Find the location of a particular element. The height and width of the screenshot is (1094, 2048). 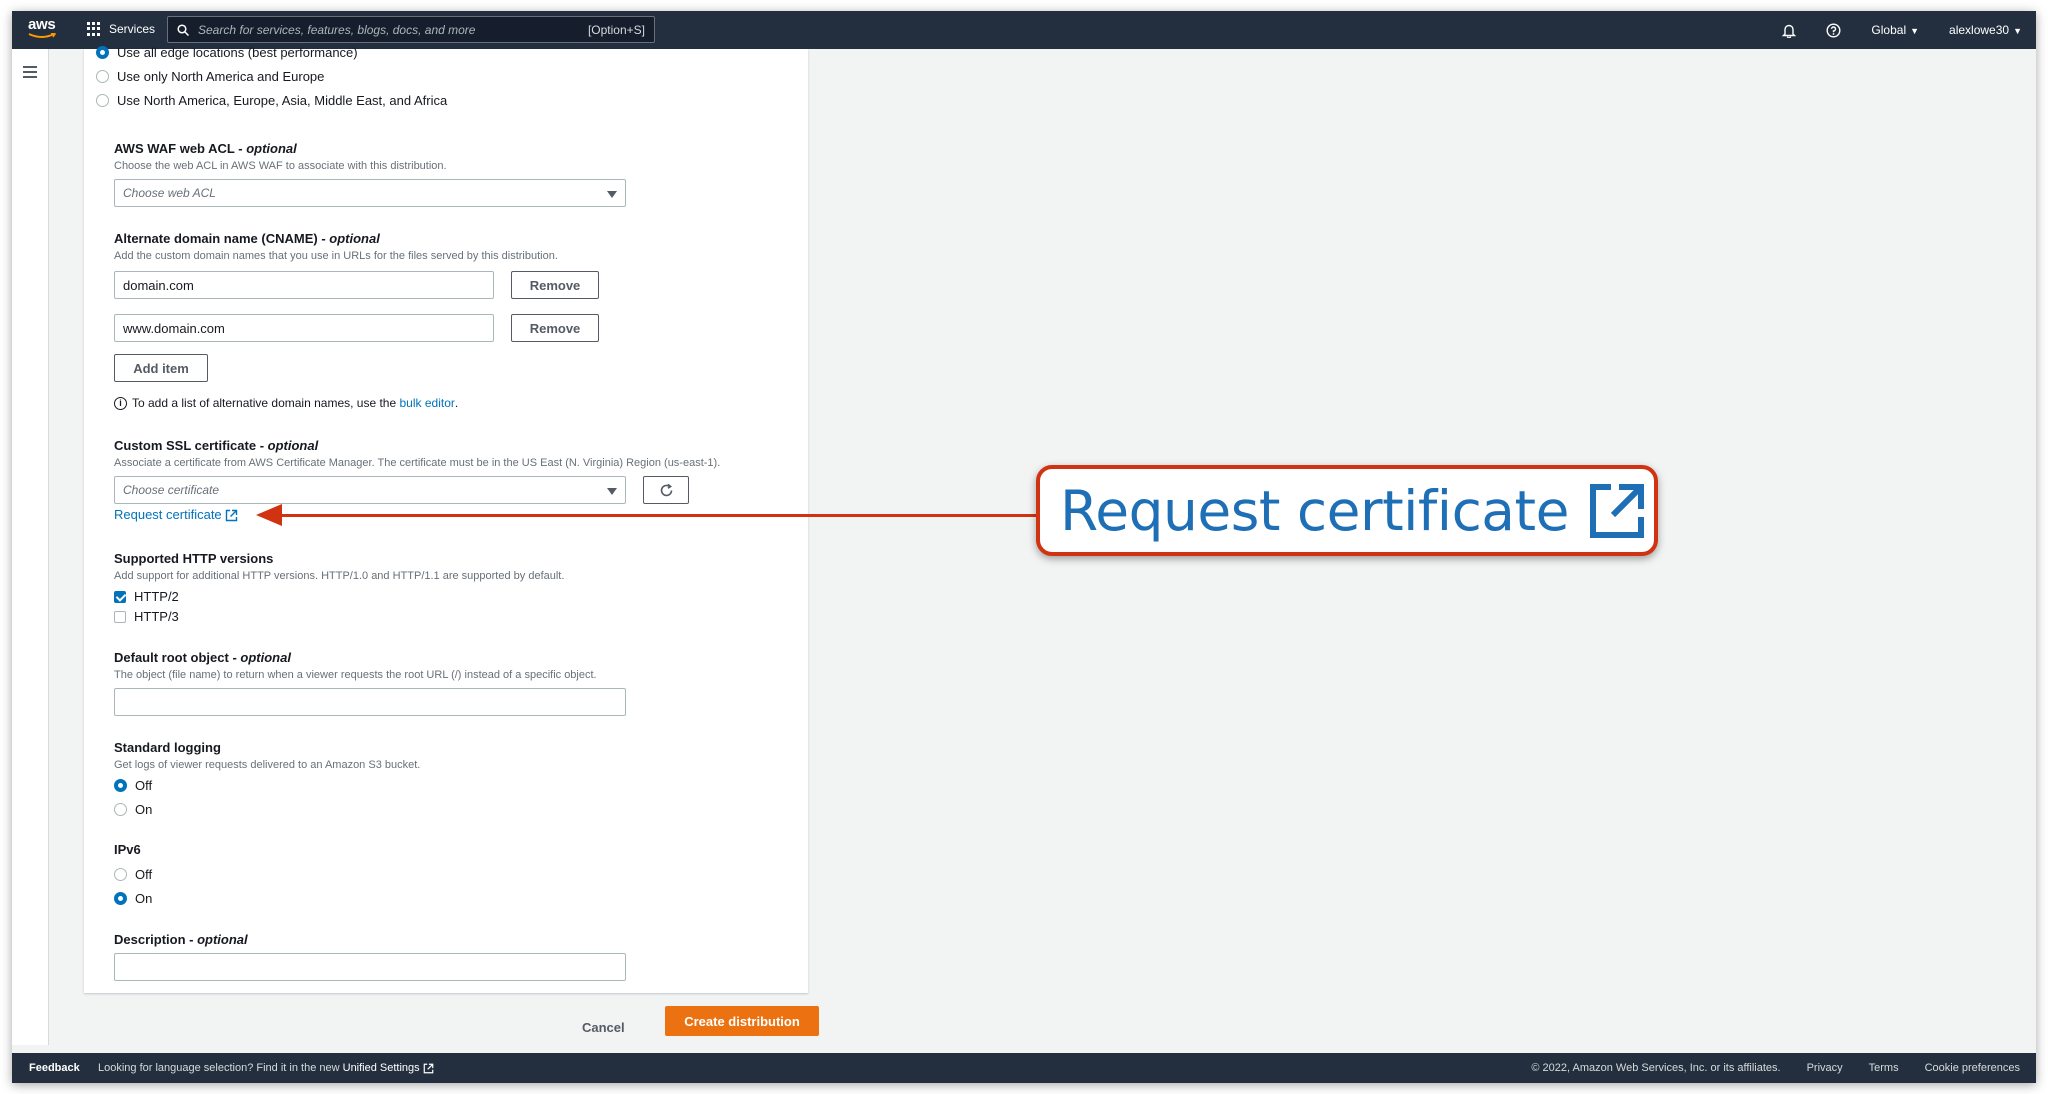

logging-title: Standard logging is located at coordinates (167, 747).